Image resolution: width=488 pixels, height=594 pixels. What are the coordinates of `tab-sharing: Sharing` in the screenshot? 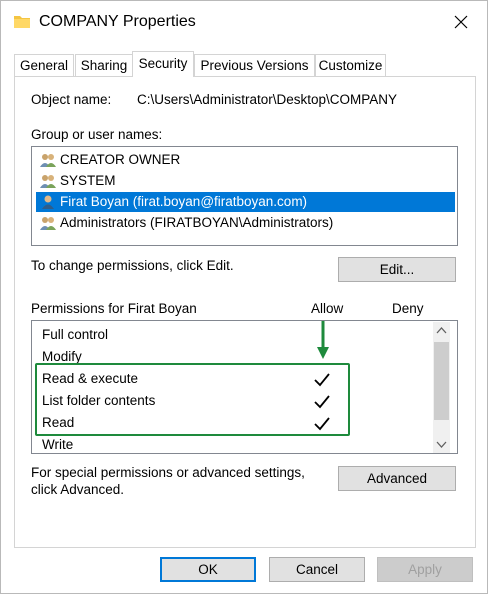 It's located at (104, 65).